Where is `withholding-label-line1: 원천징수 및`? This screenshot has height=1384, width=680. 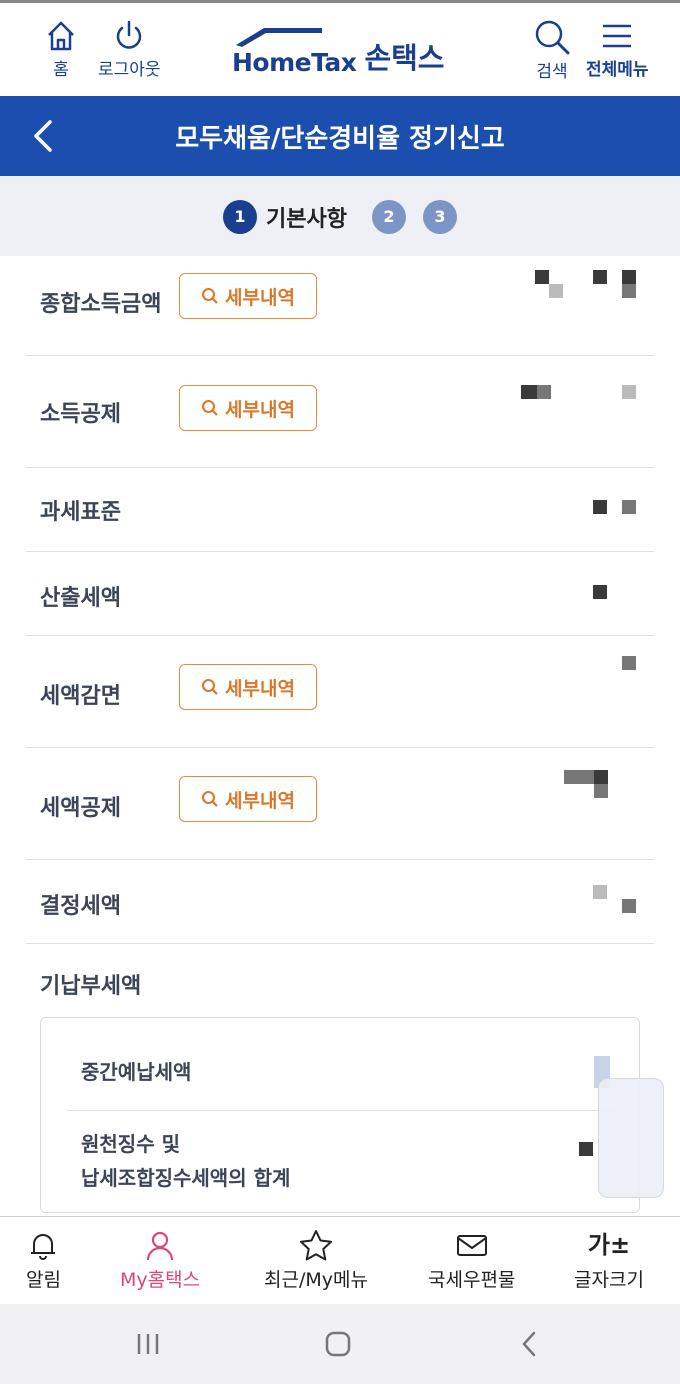
withholding-label-line1: 원천징수 및 is located at coordinates (130, 1144).